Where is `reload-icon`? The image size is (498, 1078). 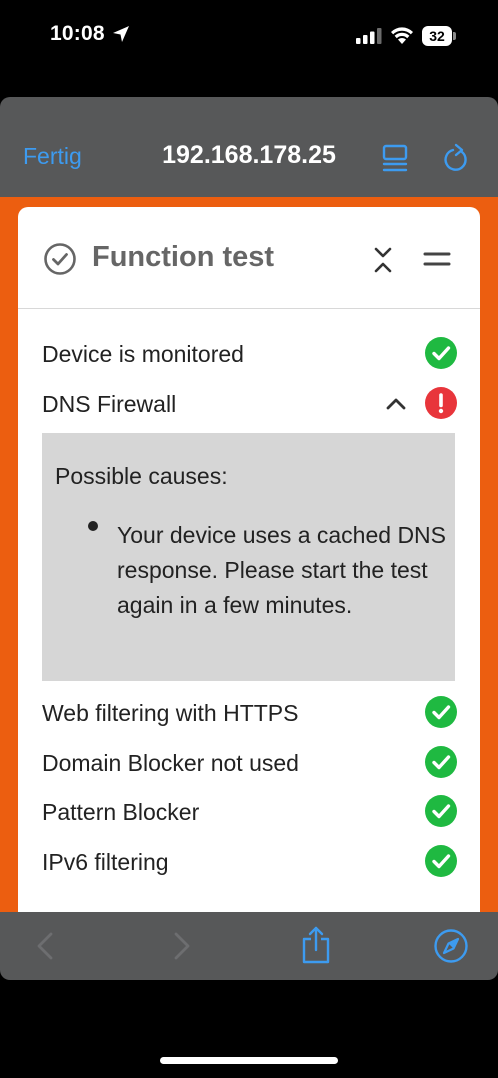
reload-icon is located at coordinates (456, 158).